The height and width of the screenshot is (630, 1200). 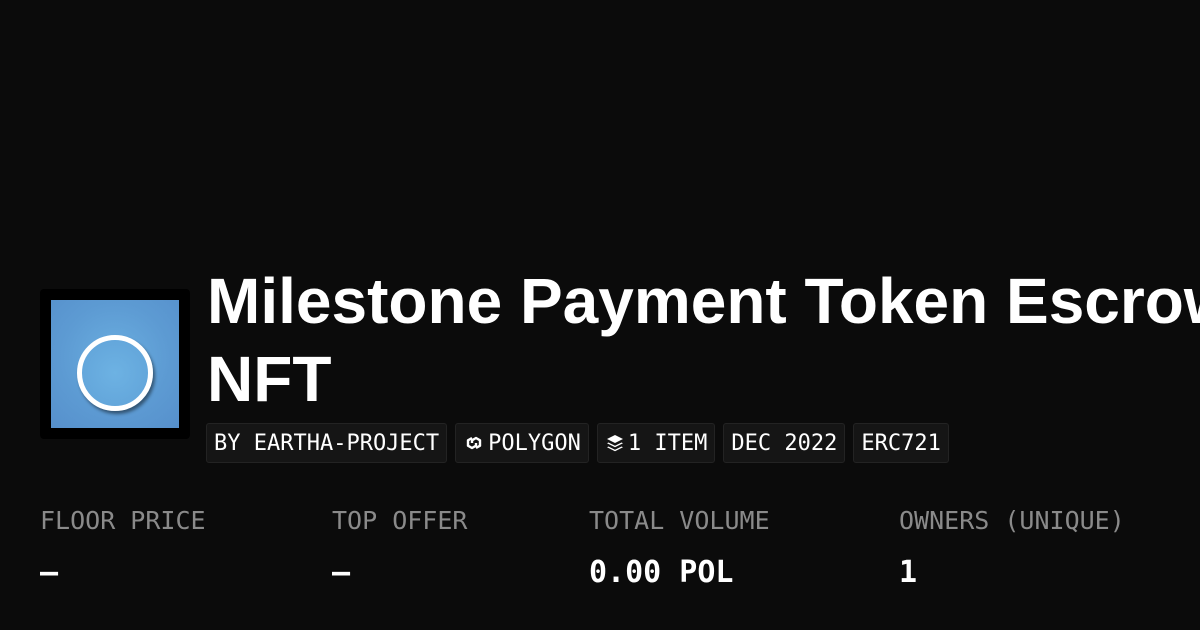 What do you see at coordinates (115, 373) in the screenshot?
I see `circle-ring-icon` at bounding box center [115, 373].